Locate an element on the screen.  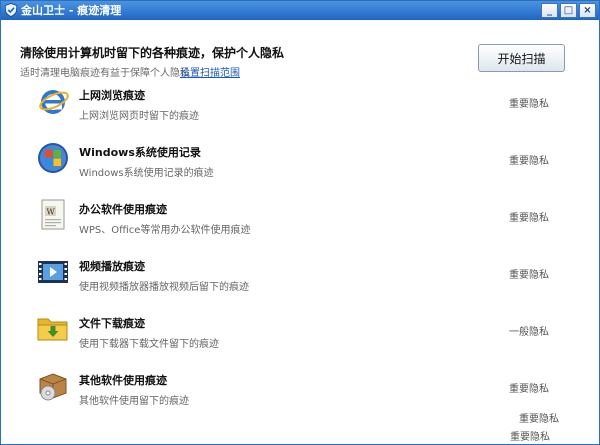
svg-text: W is located at coordinates (51, 212).